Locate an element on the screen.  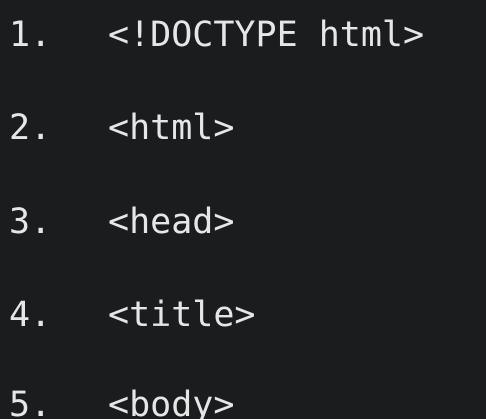
line-number-1: 1. is located at coordinates (30, 35).